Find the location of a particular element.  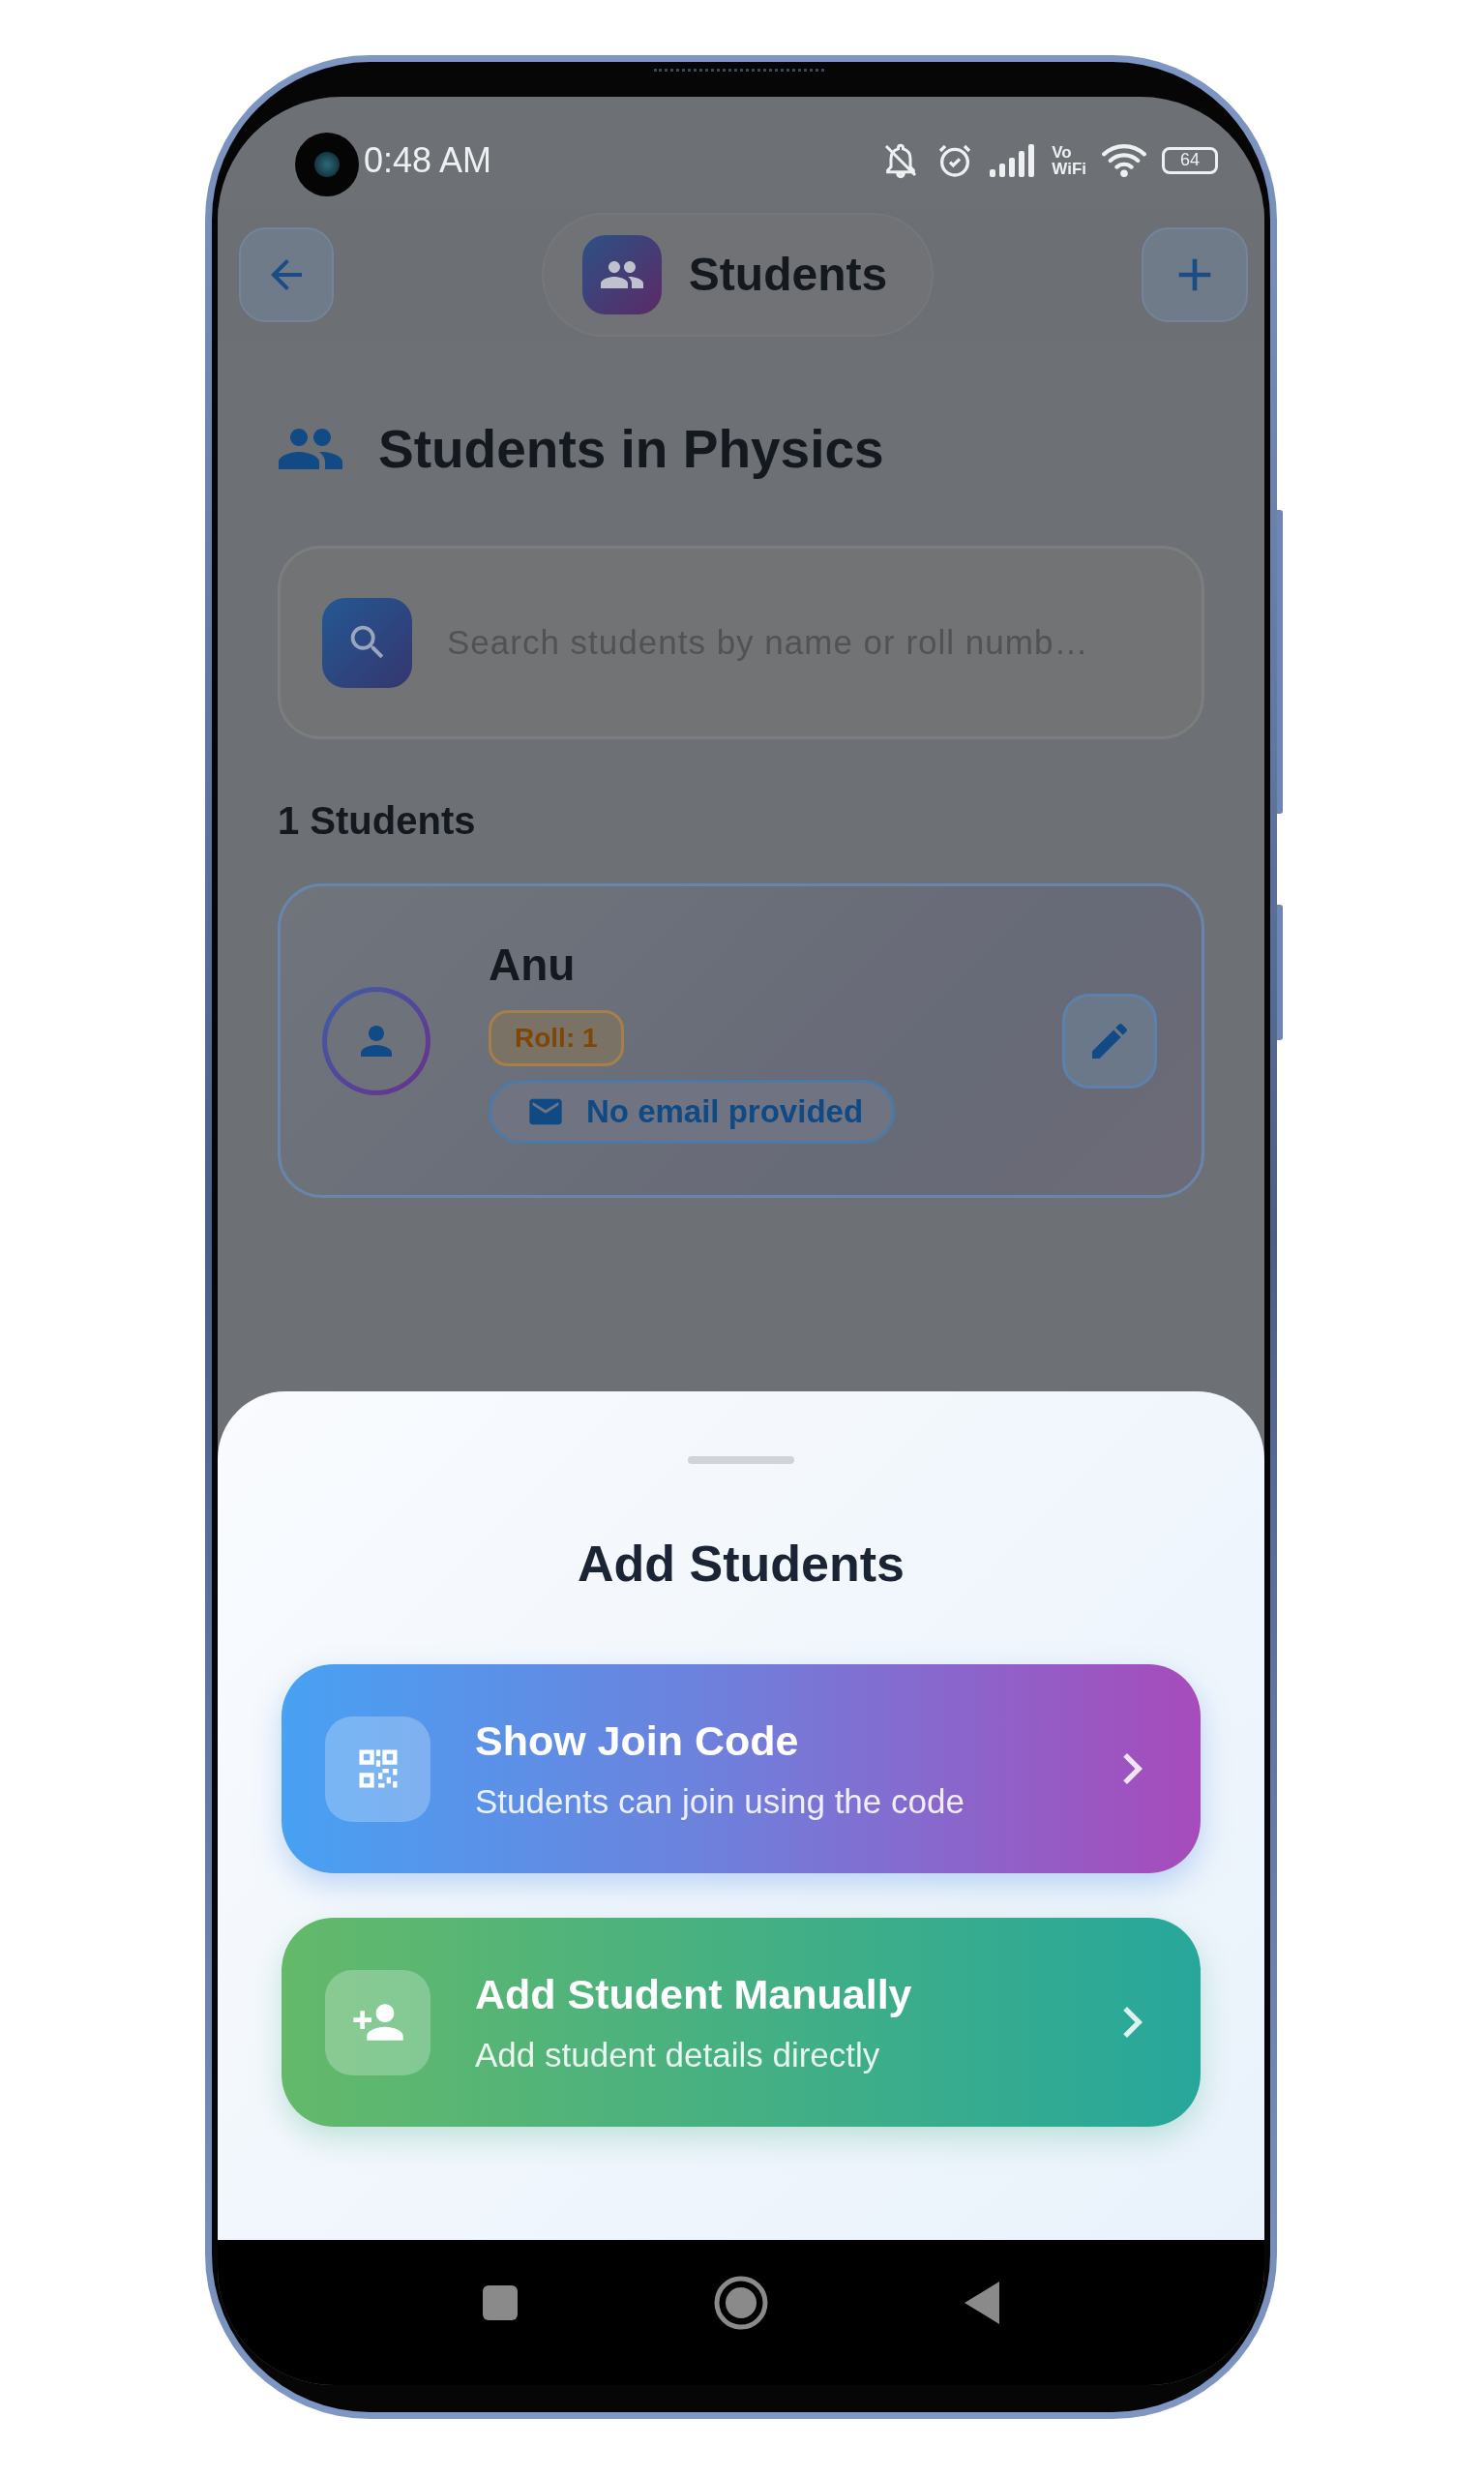

edit-button is located at coordinates (1109, 1041).